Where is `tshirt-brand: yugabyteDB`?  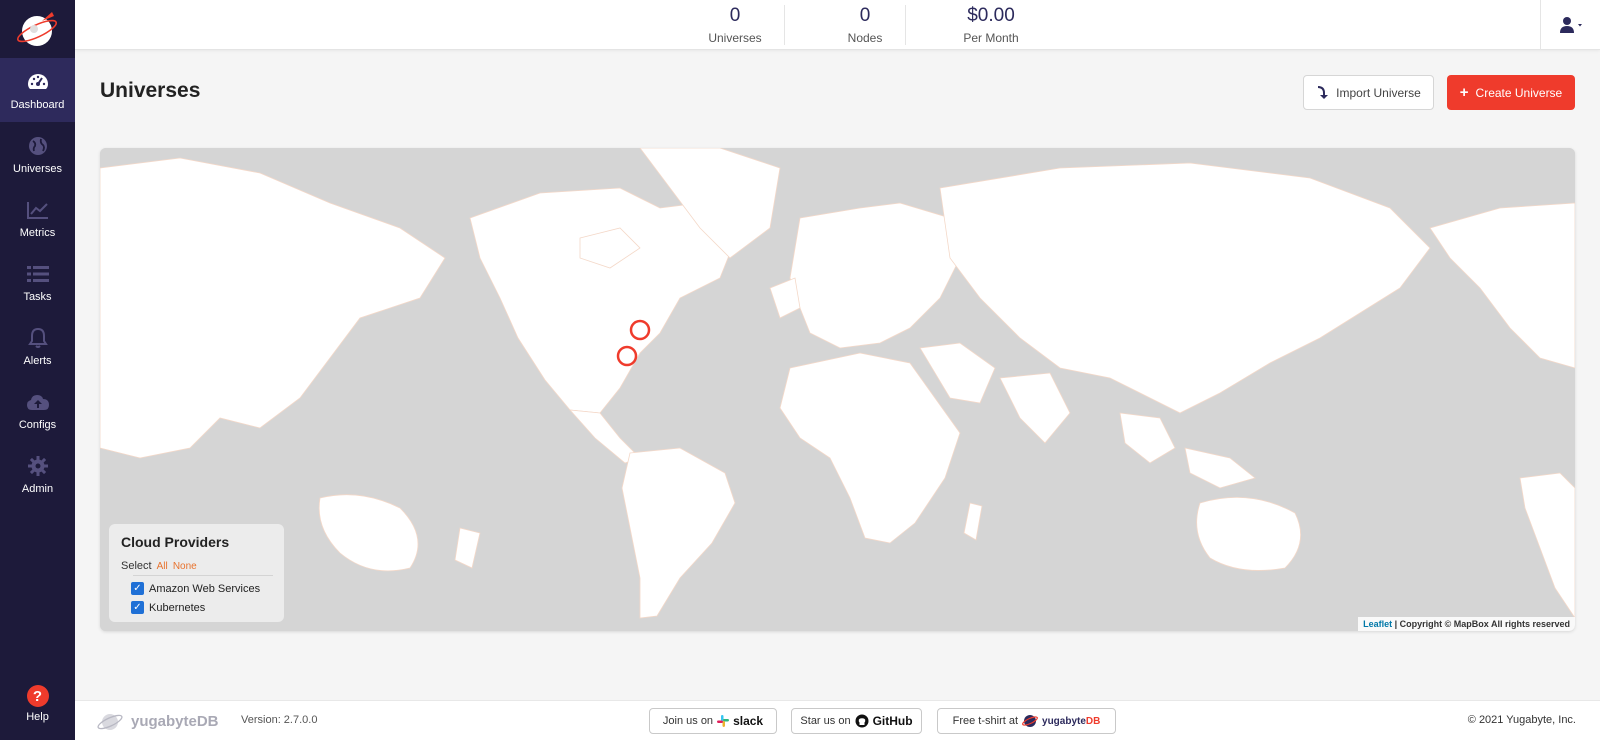 tshirt-brand: yugabyteDB is located at coordinates (1071, 721).